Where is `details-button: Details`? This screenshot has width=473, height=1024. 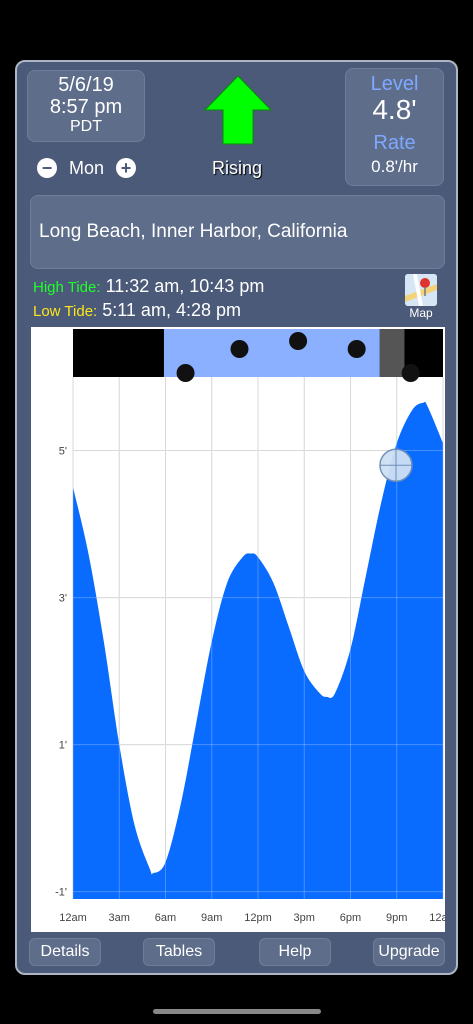
details-button: Details is located at coordinates (65, 952).